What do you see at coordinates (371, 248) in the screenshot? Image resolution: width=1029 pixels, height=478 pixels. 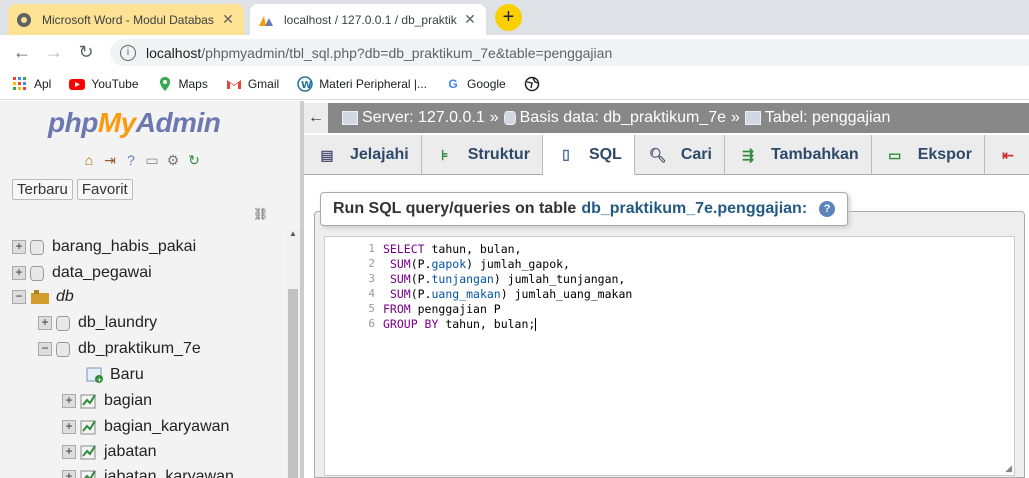 I see `line-number: 1` at bounding box center [371, 248].